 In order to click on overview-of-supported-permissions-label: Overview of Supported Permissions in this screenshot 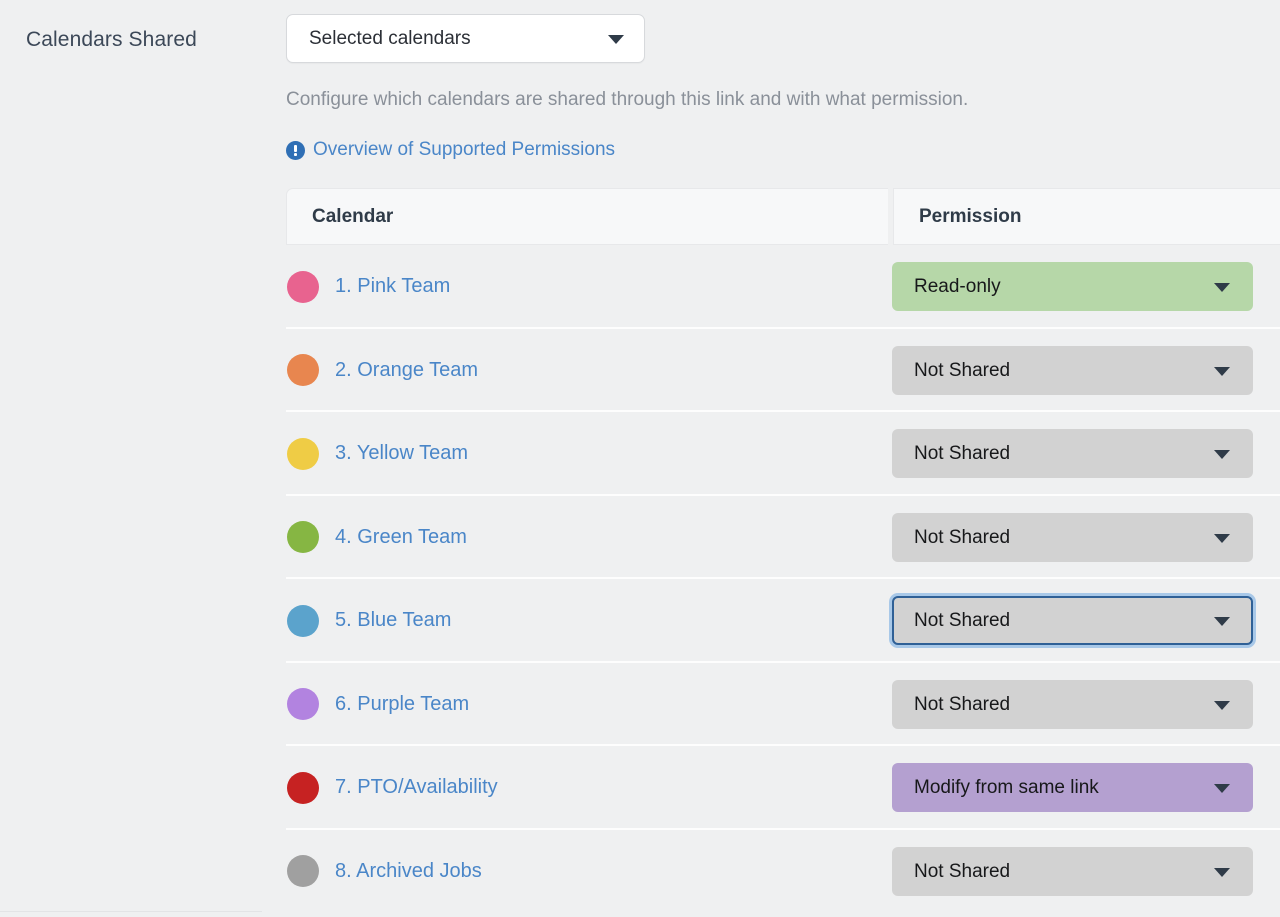, I will do `click(464, 149)`.